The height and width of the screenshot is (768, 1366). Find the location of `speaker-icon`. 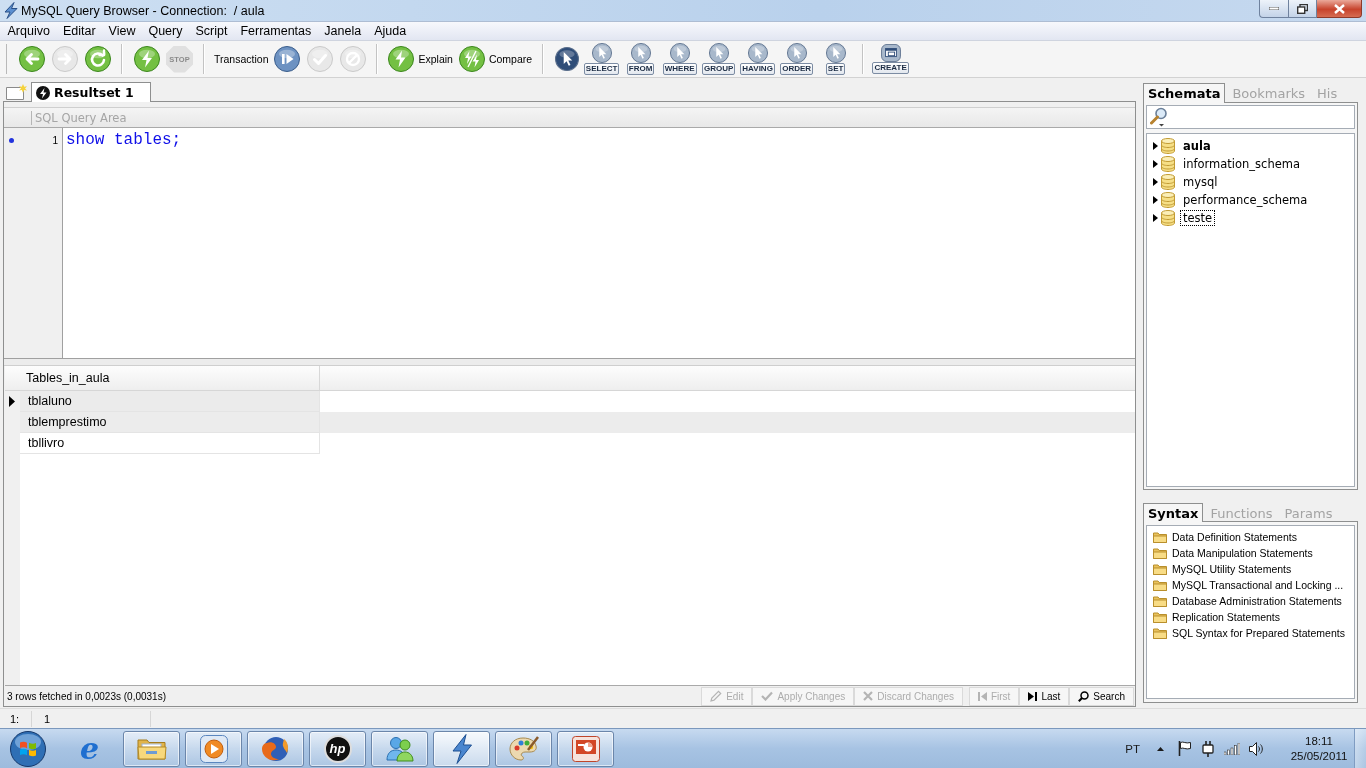

speaker-icon is located at coordinates (1256, 748).